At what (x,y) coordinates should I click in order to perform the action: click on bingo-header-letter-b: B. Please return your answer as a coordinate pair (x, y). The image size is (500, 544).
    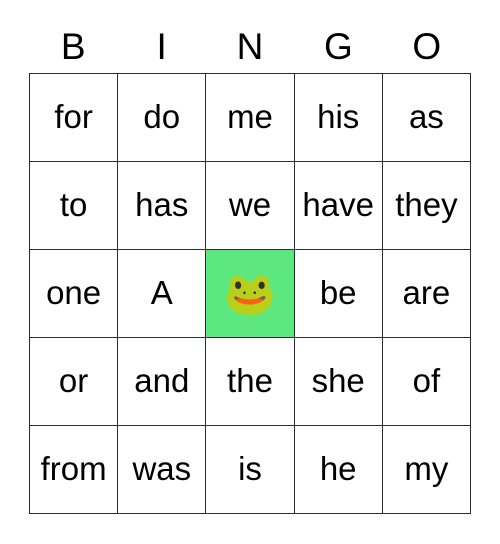
    Looking at the image, I should click on (73, 46).